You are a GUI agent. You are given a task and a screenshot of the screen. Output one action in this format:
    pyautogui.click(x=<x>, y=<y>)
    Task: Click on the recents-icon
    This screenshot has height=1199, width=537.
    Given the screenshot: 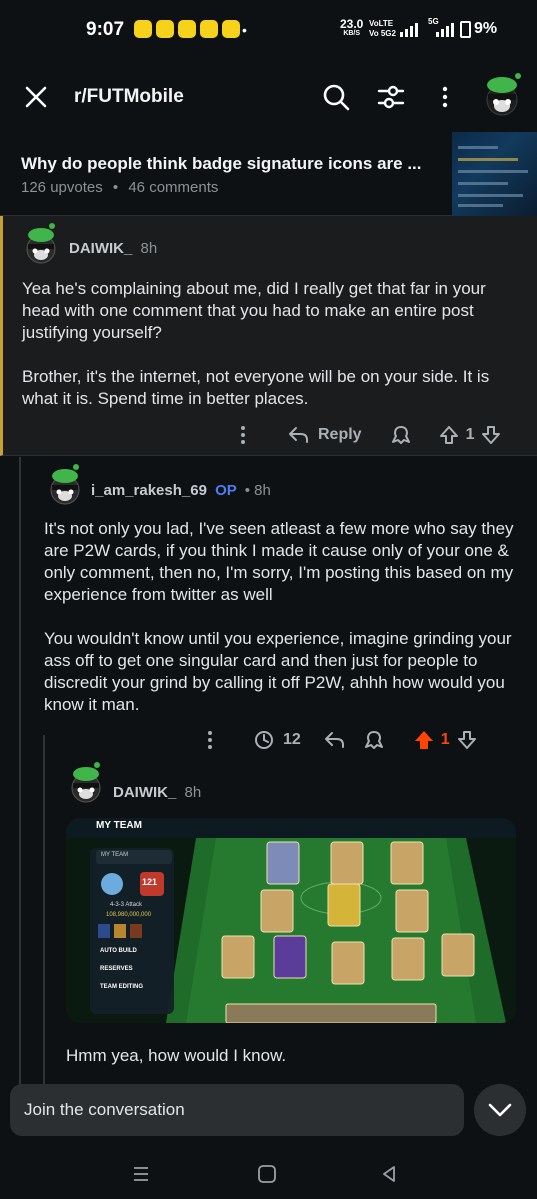 What is the action you would take?
    pyautogui.click(x=141, y=1174)
    